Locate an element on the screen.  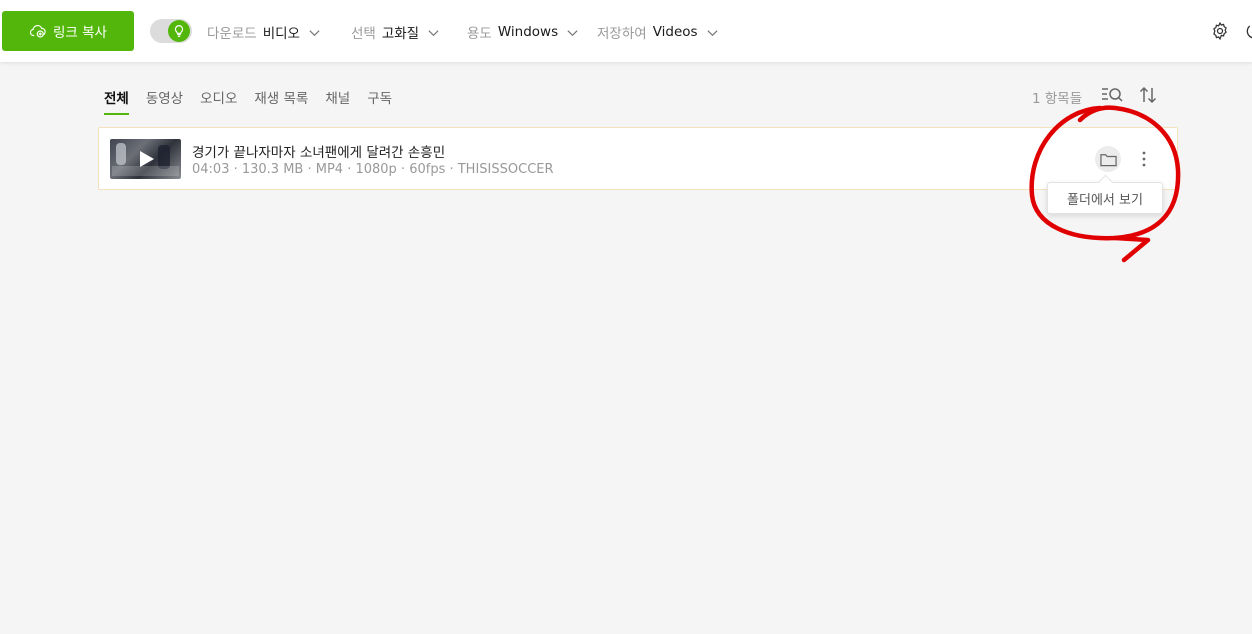
quality-dropdown: 선택 고화질 is located at coordinates (395, 32).